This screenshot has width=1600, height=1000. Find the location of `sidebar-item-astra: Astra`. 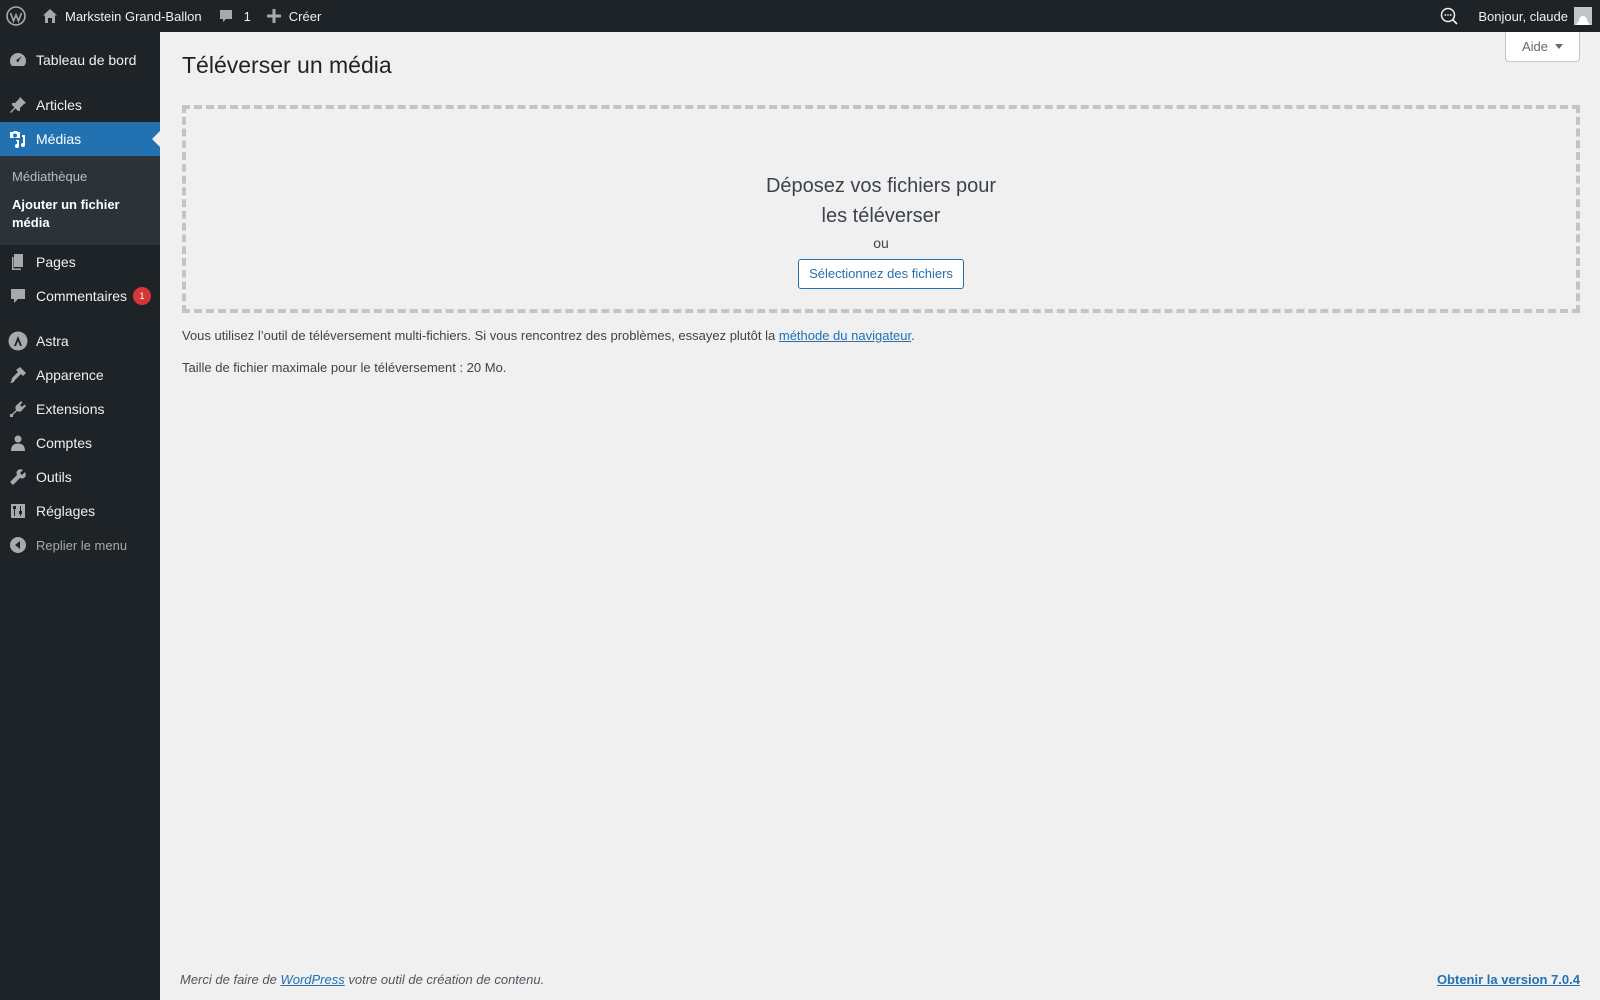

sidebar-item-astra: Astra is located at coordinates (80, 341).